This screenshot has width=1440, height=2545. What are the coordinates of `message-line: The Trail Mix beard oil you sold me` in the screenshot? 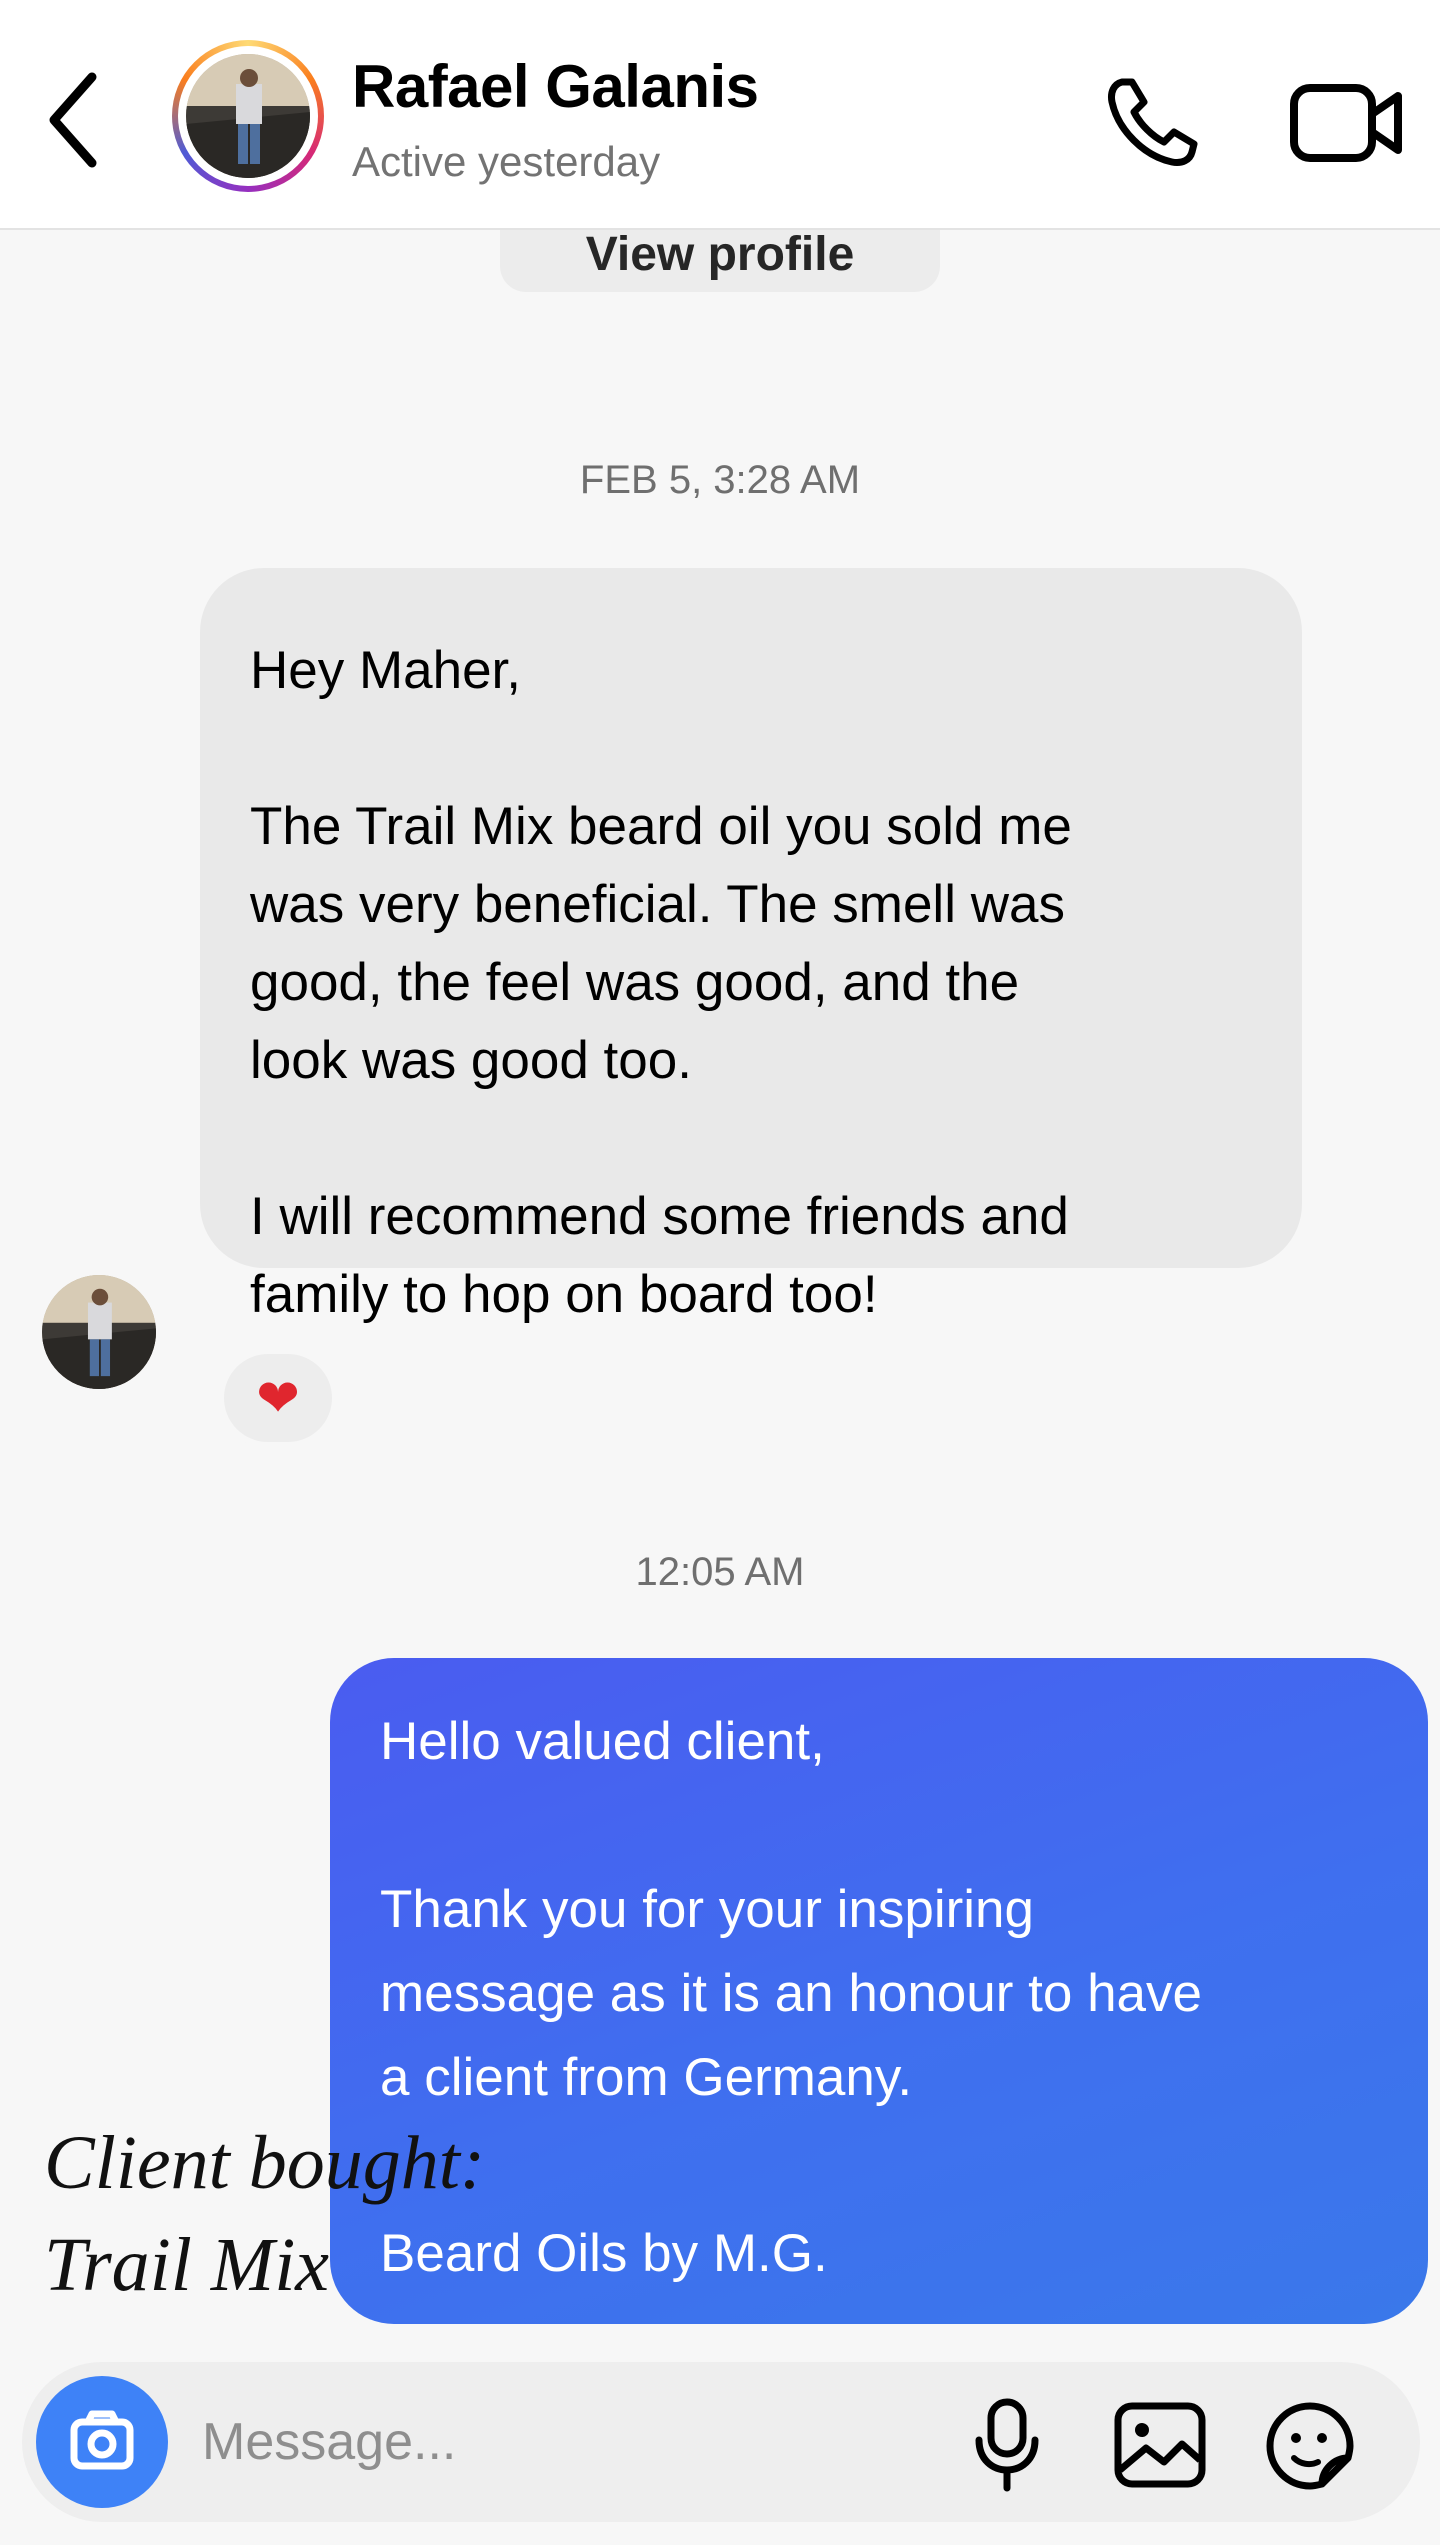 It's located at (661, 826).